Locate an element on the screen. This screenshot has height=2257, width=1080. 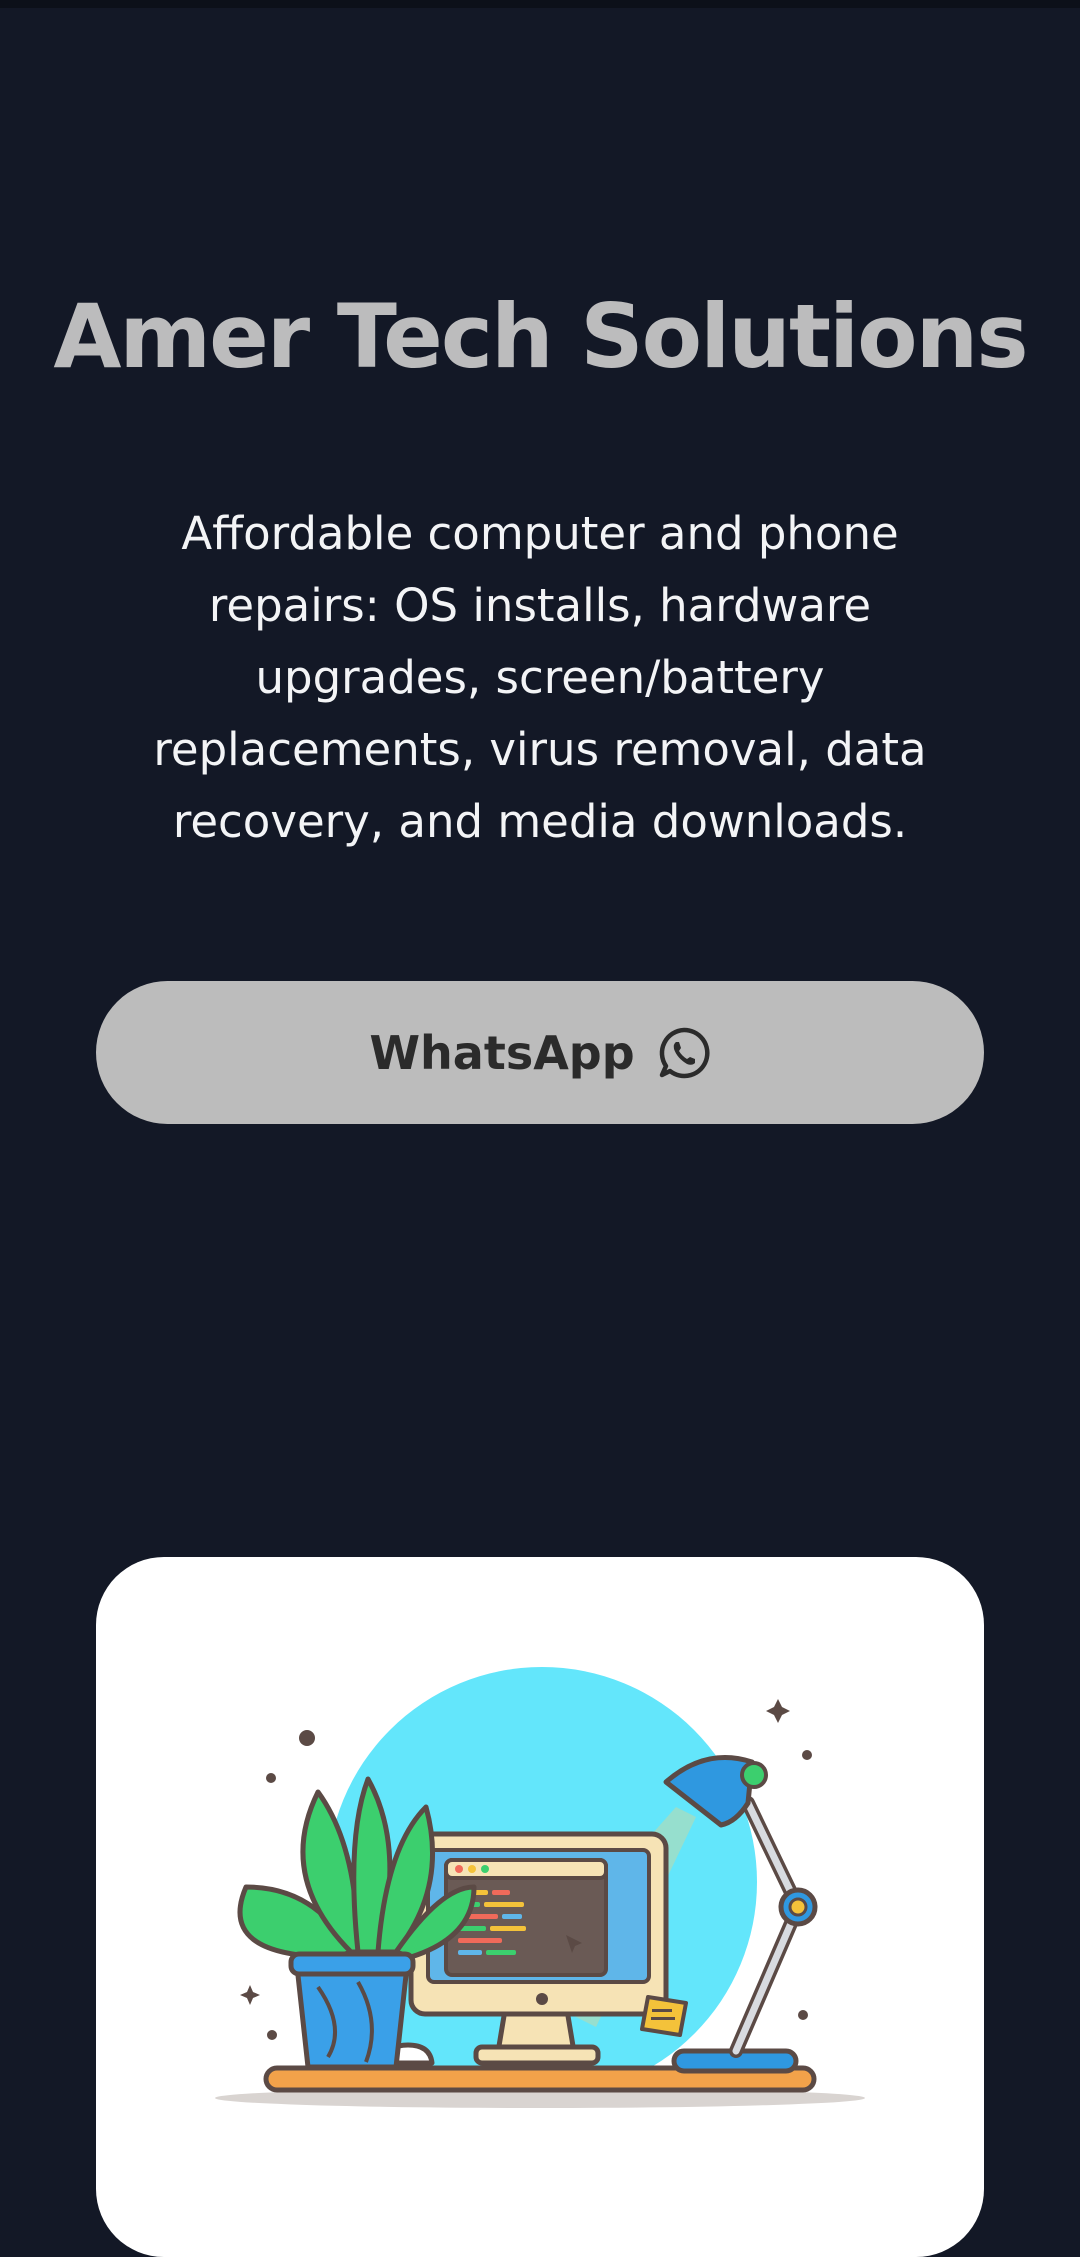
whatsapp-button: WhatsApp is located at coordinates (540, 1052).